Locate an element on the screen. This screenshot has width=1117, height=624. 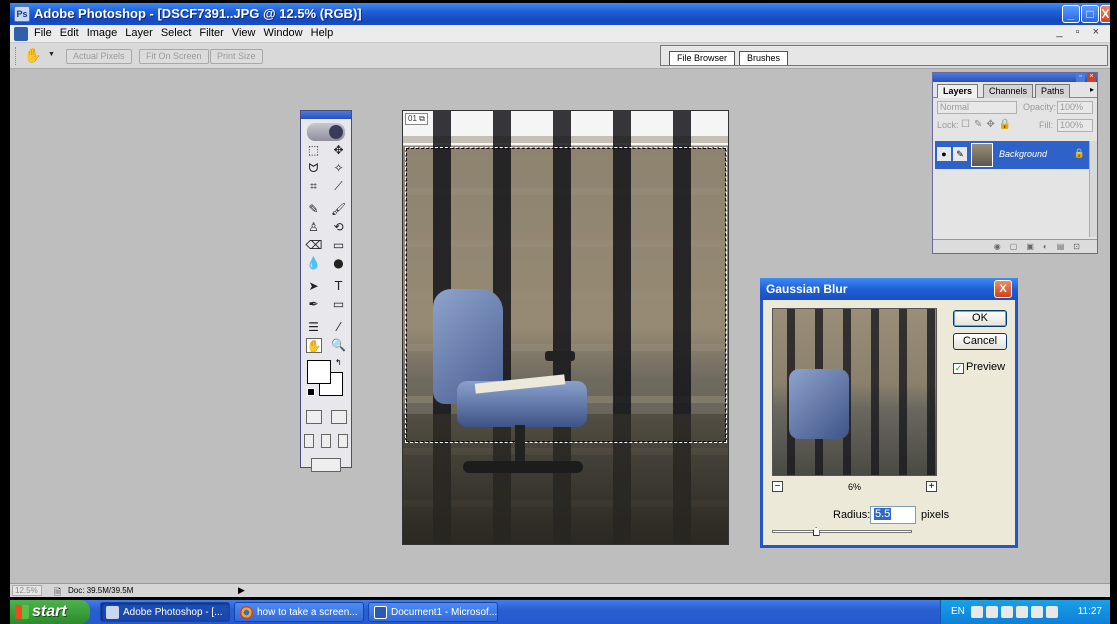
menu-help: Help is located at coordinates (322, 33).